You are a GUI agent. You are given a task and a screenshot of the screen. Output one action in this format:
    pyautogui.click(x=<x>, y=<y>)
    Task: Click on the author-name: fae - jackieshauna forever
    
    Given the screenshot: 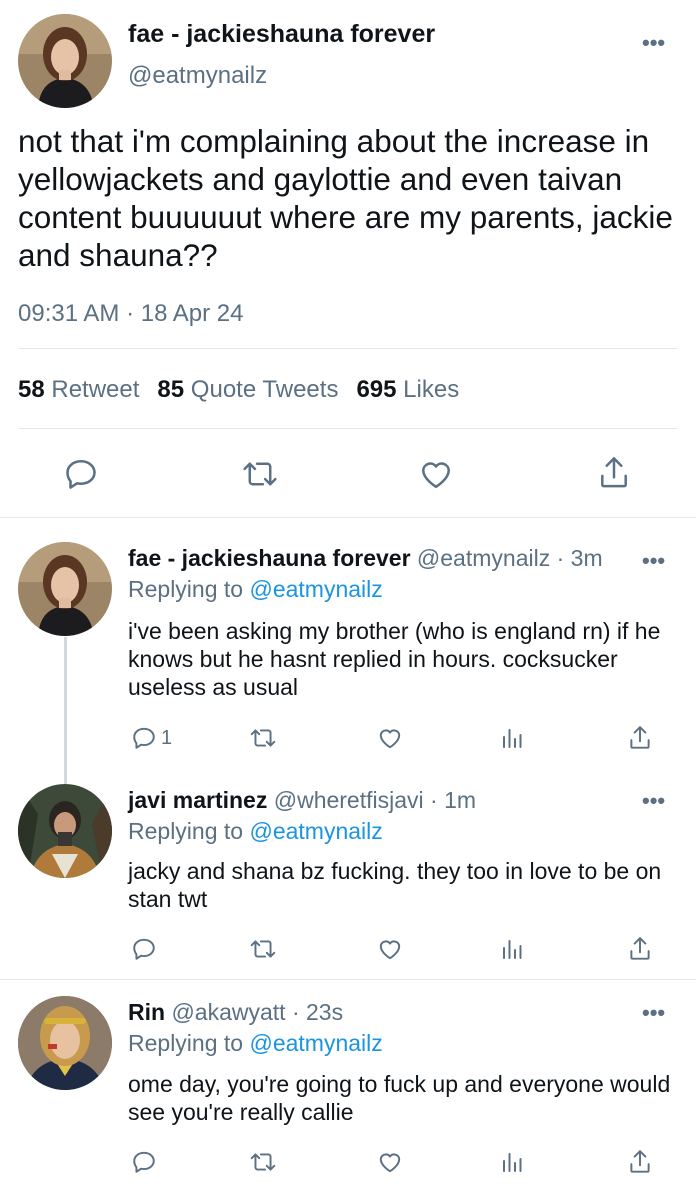 What is the action you would take?
    pyautogui.click(x=281, y=34)
    